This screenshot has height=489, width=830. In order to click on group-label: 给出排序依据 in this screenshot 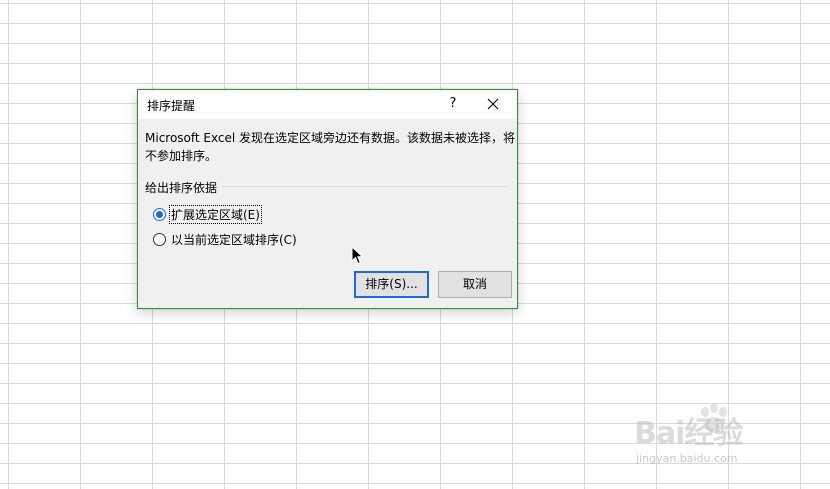, I will do `click(181, 188)`.